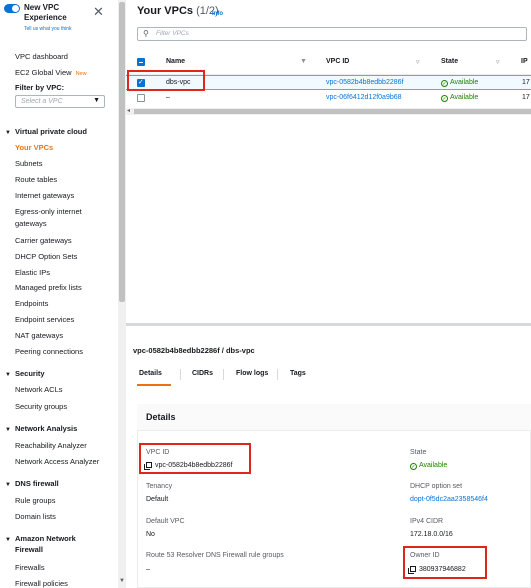  Describe the element at coordinates (40, 538) in the screenshot. I see `section-amazon-network-firewall: ▼ Amazon Network` at that location.